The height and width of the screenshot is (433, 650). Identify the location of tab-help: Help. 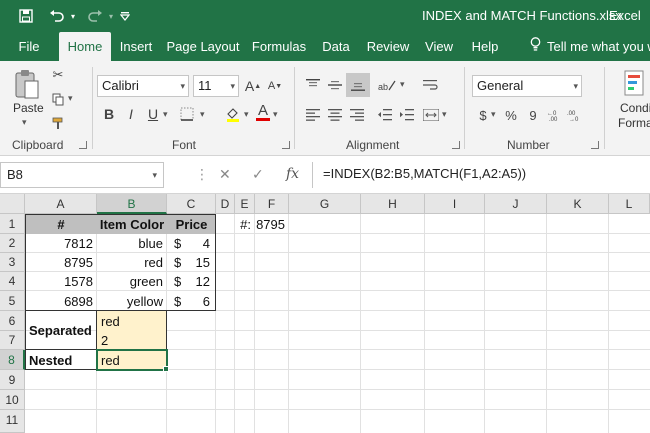
(485, 46).